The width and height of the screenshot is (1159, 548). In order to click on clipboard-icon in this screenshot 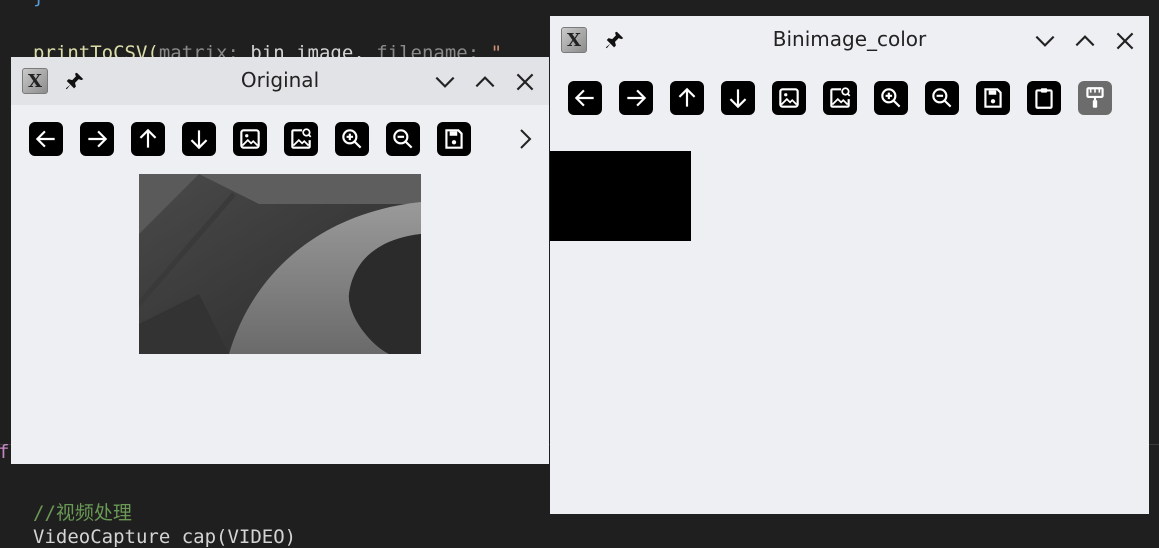, I will do `click(1044, 98)`.